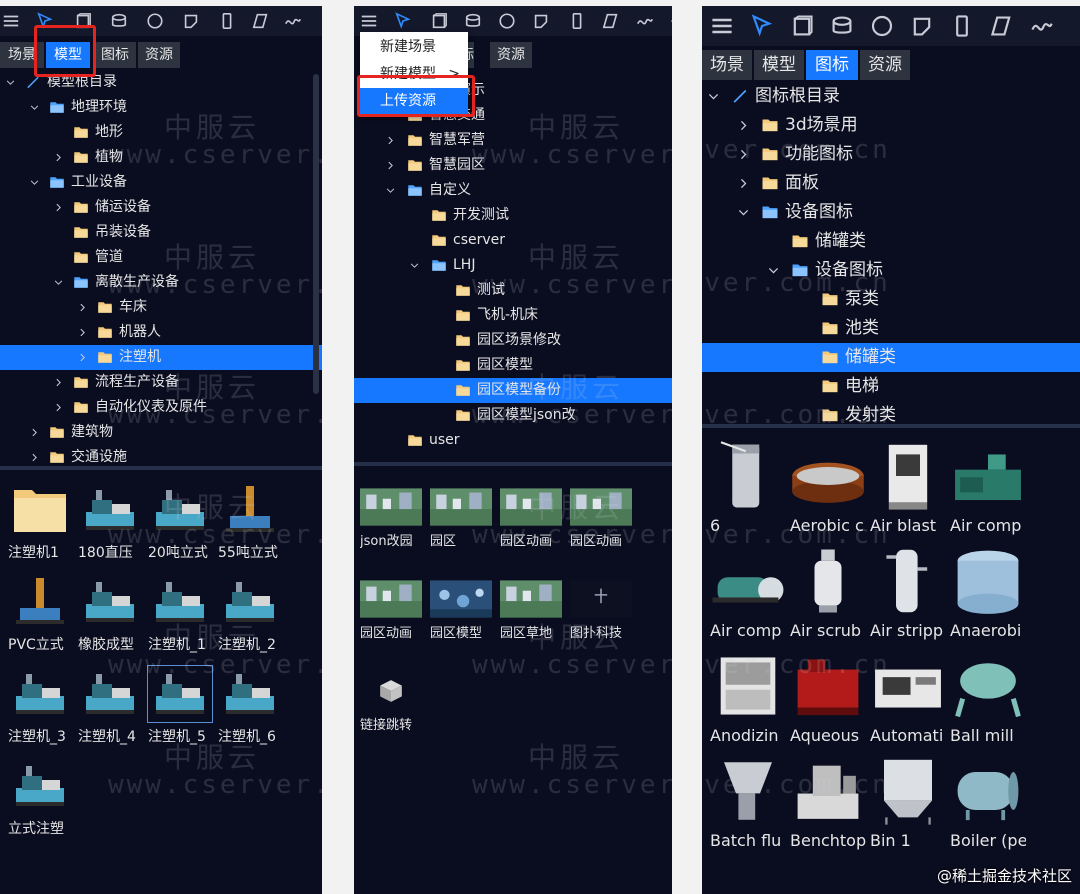 The width and height of the screenshot is (1080, 894). I want to click on tree-row: 注塑机, so click(161, 357).